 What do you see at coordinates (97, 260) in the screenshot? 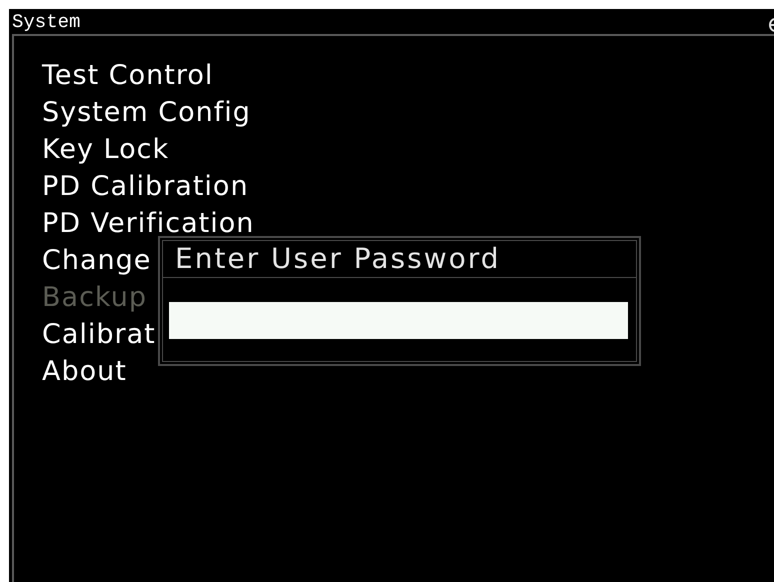
I see `menu-item: Change` at bounding box center [97, 260].